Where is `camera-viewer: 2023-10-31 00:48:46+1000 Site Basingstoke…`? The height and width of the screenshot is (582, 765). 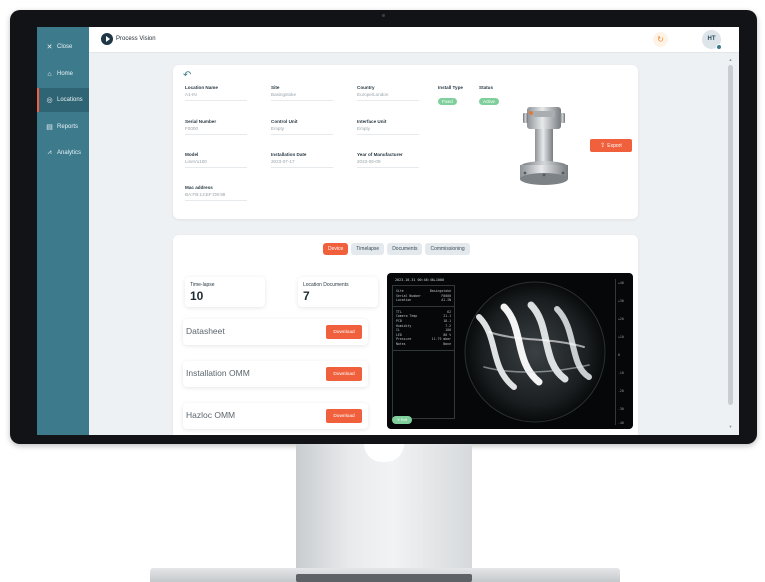
camera-viewer: 2023-10-31 00:48:46+1000 Site Basingstoke… is located at coordinates (510, 351).